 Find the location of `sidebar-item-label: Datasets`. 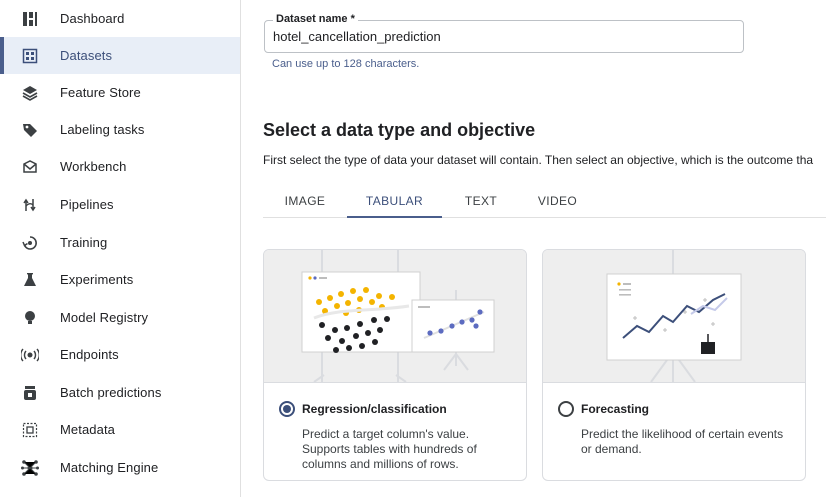

sidebar-item-label: Datasets is located at coordinates (86, 55).